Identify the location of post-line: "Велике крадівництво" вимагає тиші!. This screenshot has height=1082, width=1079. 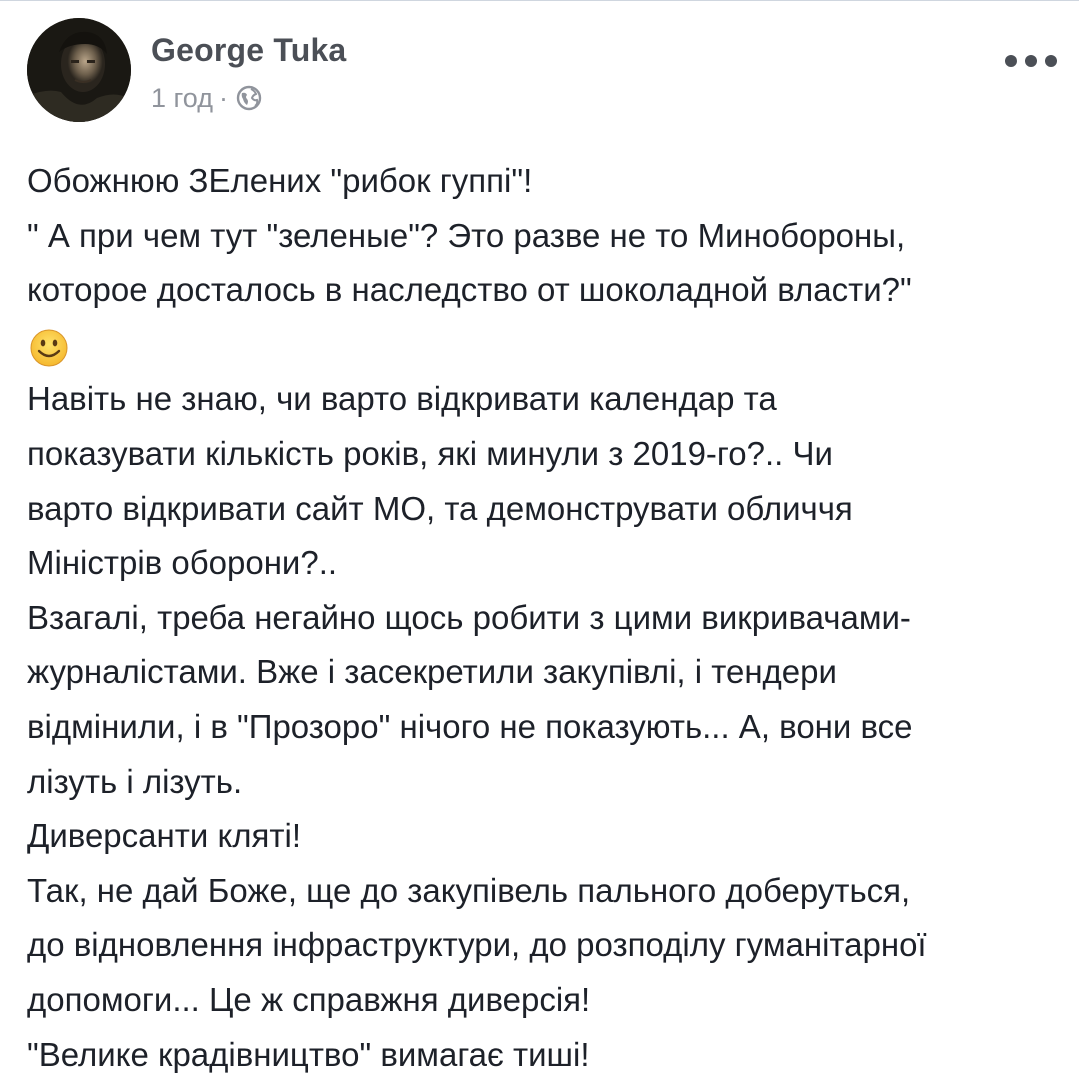
(542, 1055).